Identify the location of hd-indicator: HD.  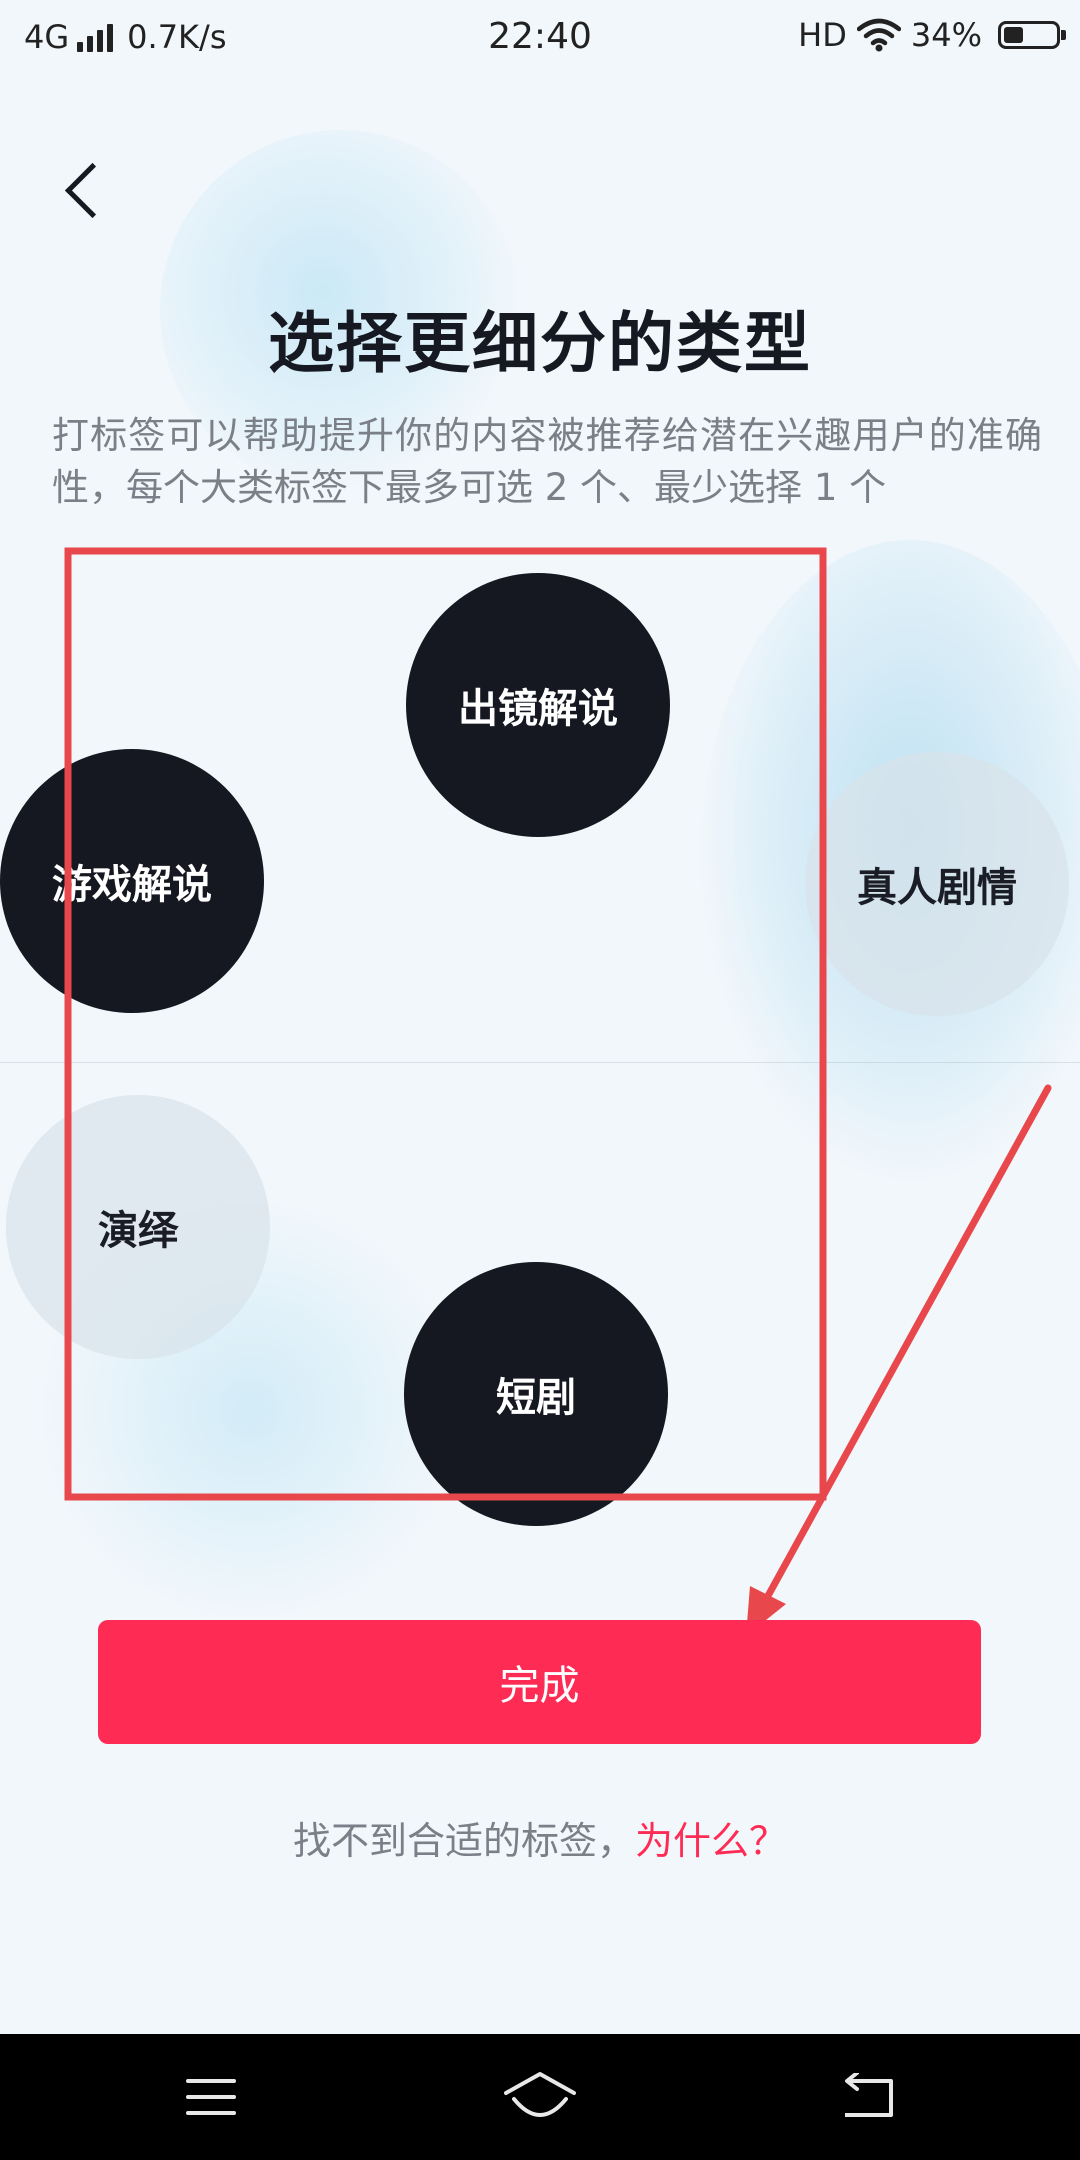
(822, 35).